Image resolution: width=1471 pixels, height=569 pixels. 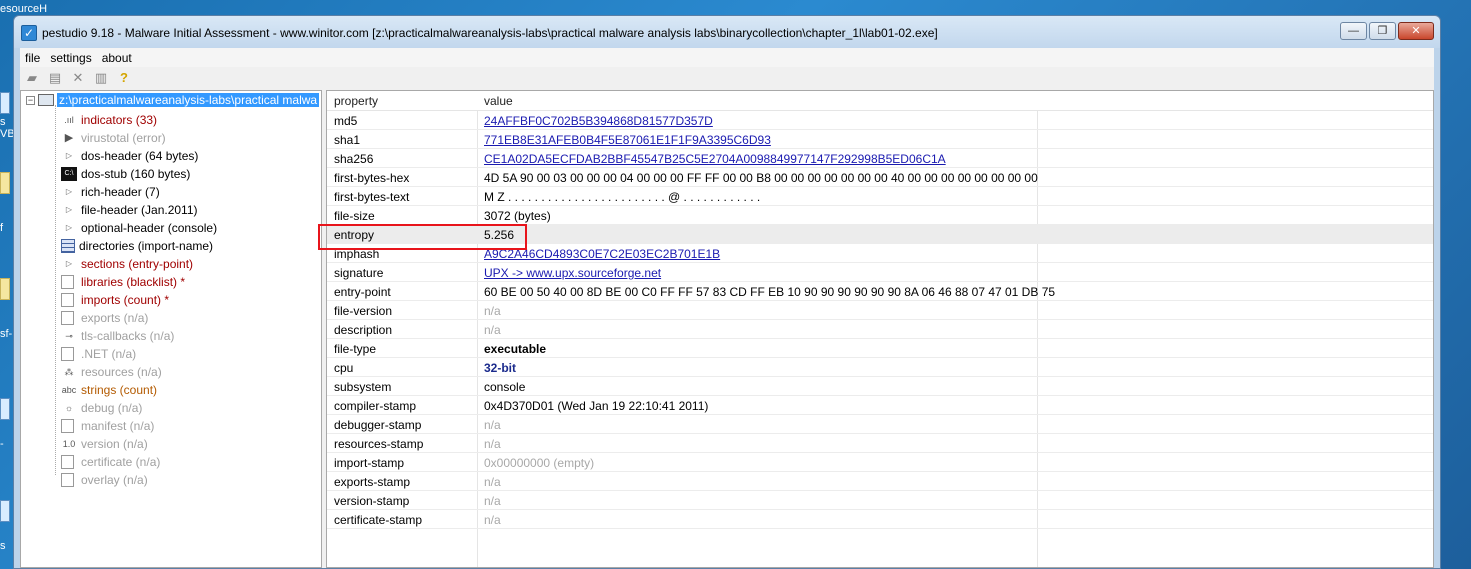 What do you see at coordinates (123, 282) in the screenshot?
I see `tree-item: libraries (blacklist) *` at bounding box center [123, 282].